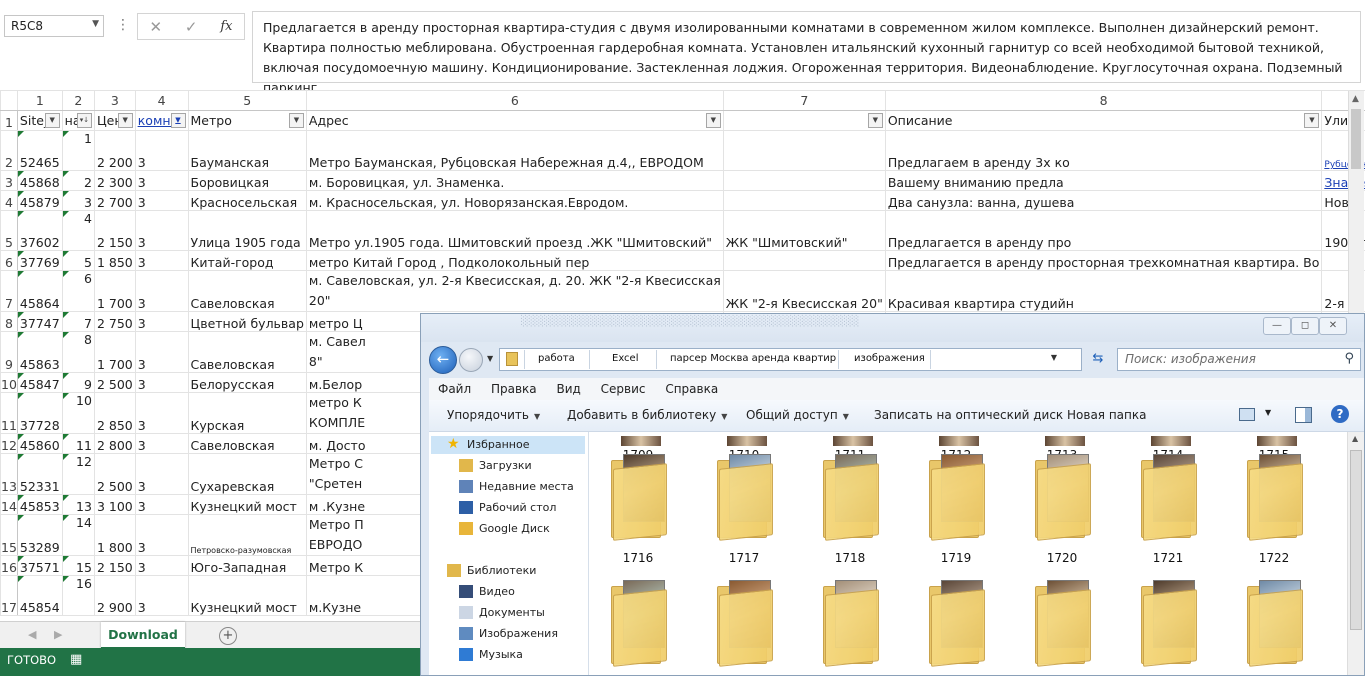 The image size is (1365, 676). What do you see at coordinates (1103, 200) in the screenshot?
I see `cell-desc: Два санузла: ванна, душева` at bounding box center [1103, 200].